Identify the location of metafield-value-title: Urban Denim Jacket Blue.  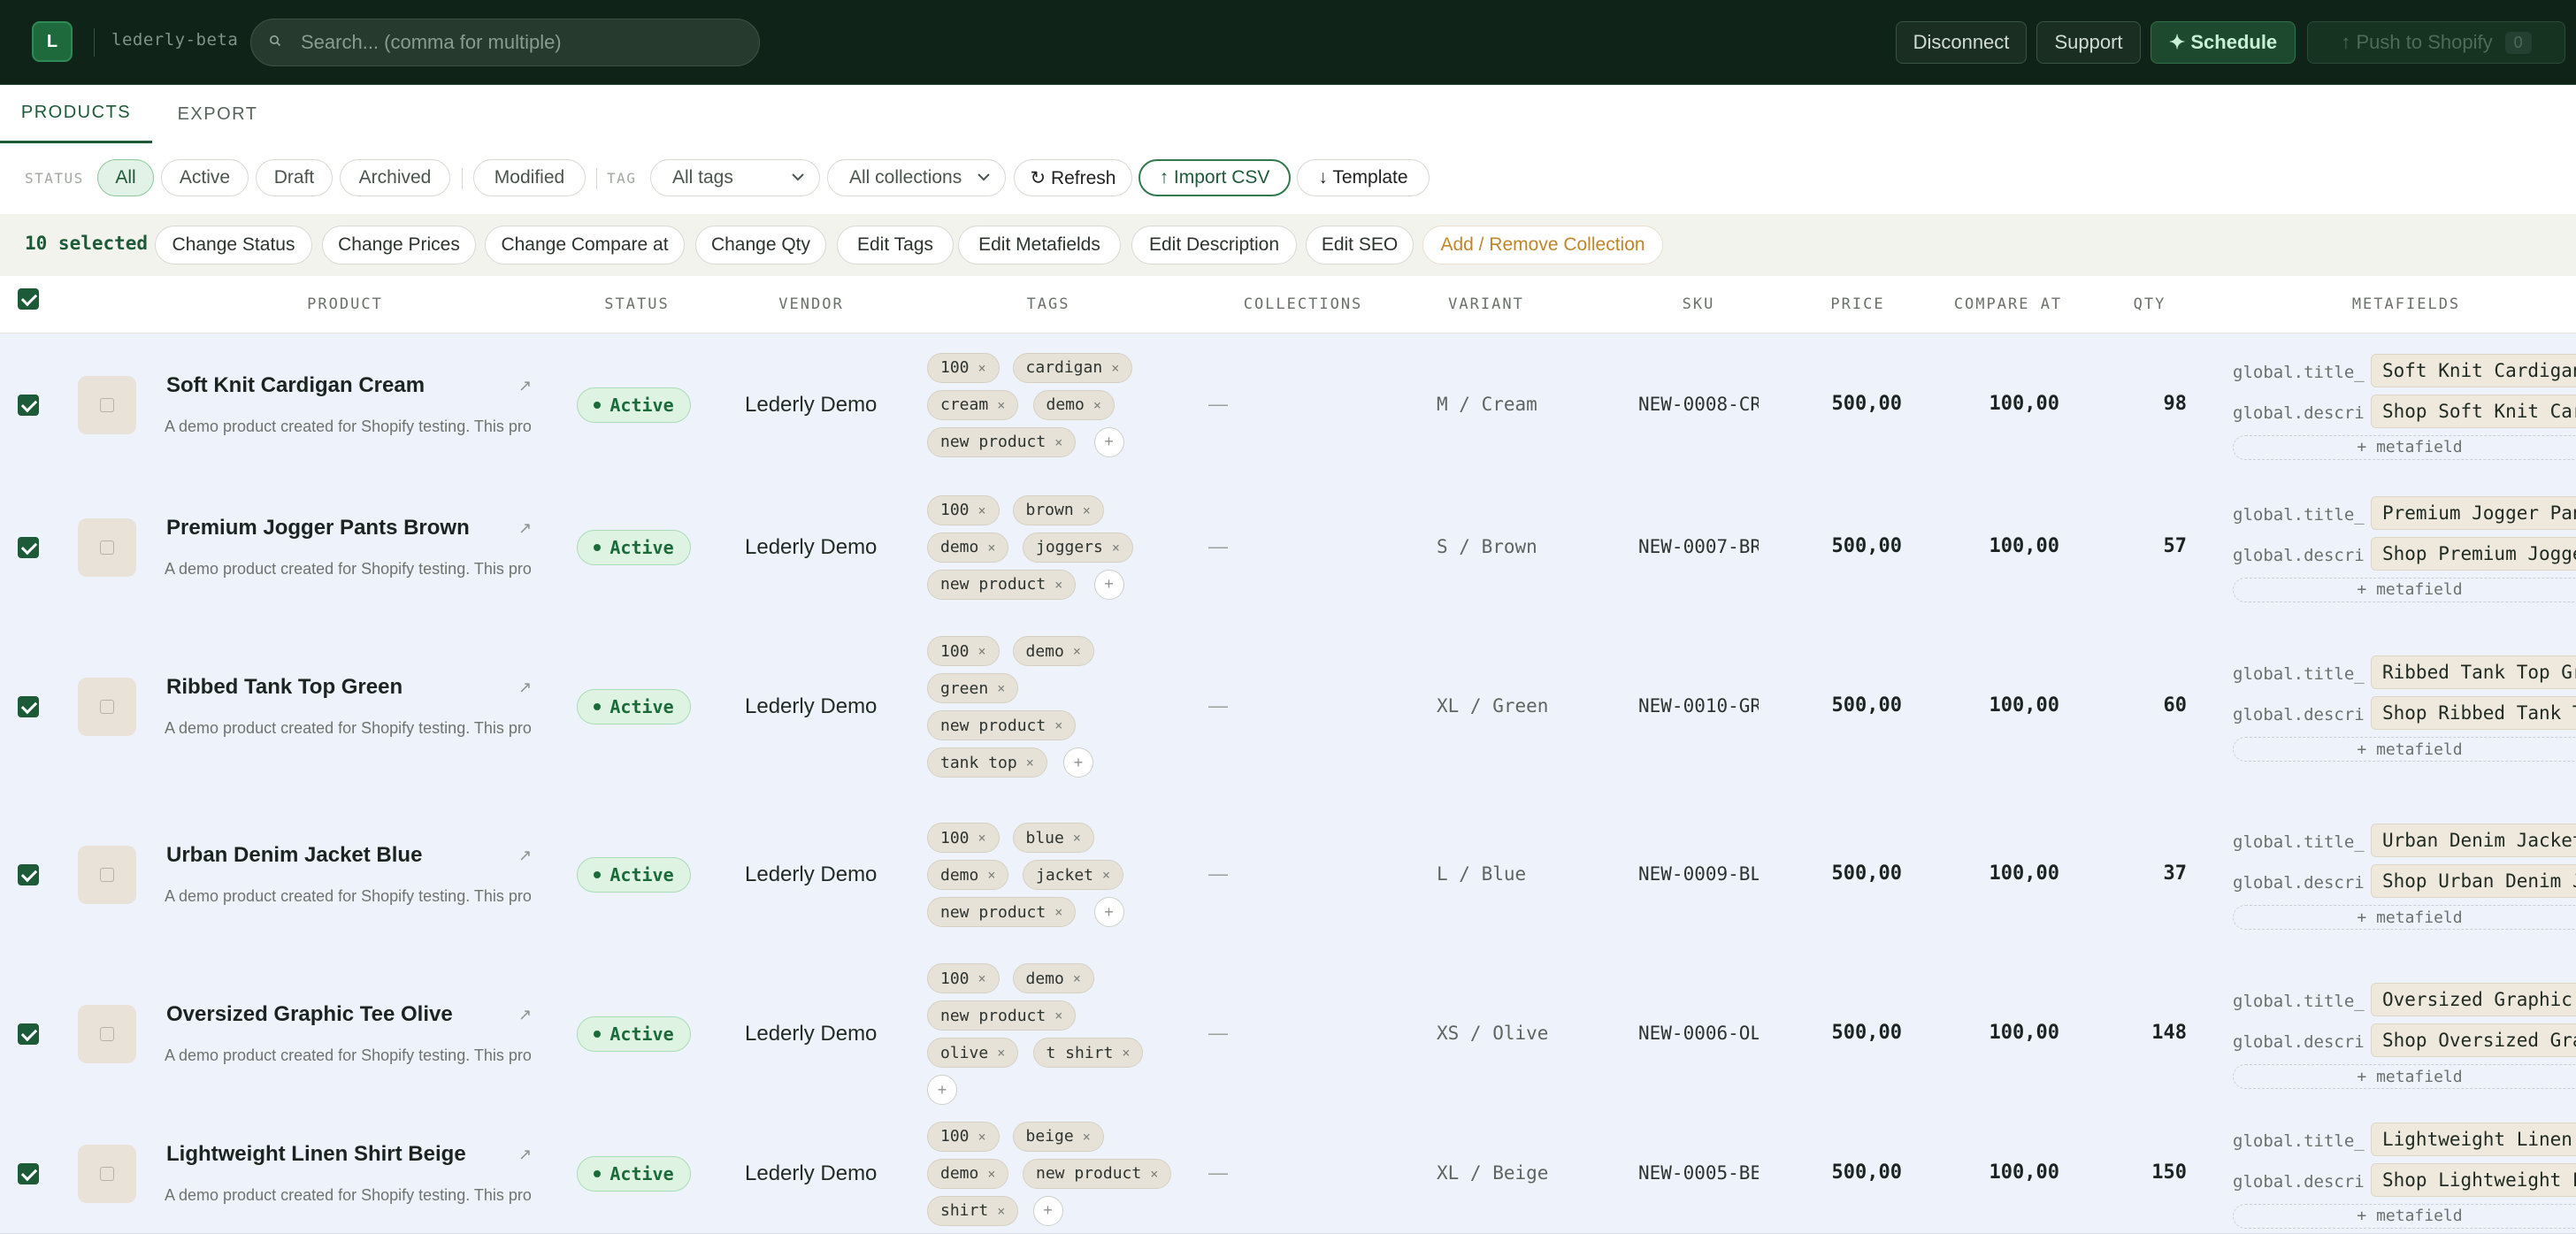
(2473, 840).